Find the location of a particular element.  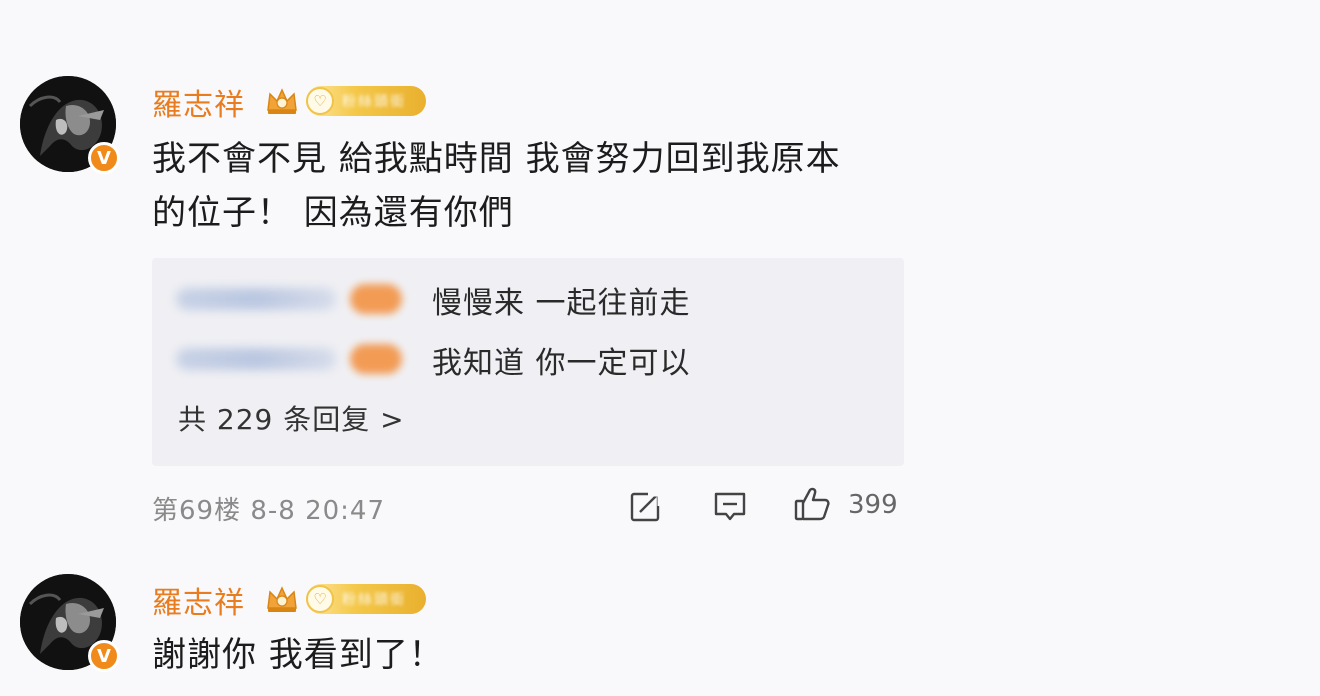

comment-icon is located at coordinates (730, 506).